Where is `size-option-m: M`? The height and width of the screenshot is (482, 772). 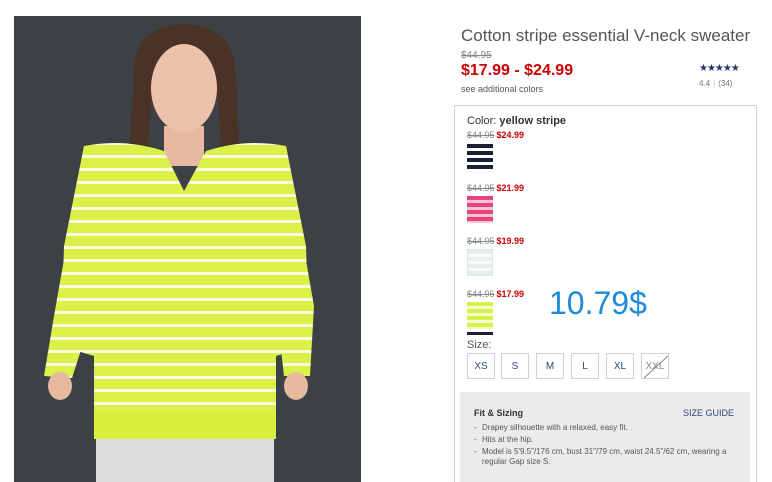 size-option-m: M is located at coordinates (550, 366).